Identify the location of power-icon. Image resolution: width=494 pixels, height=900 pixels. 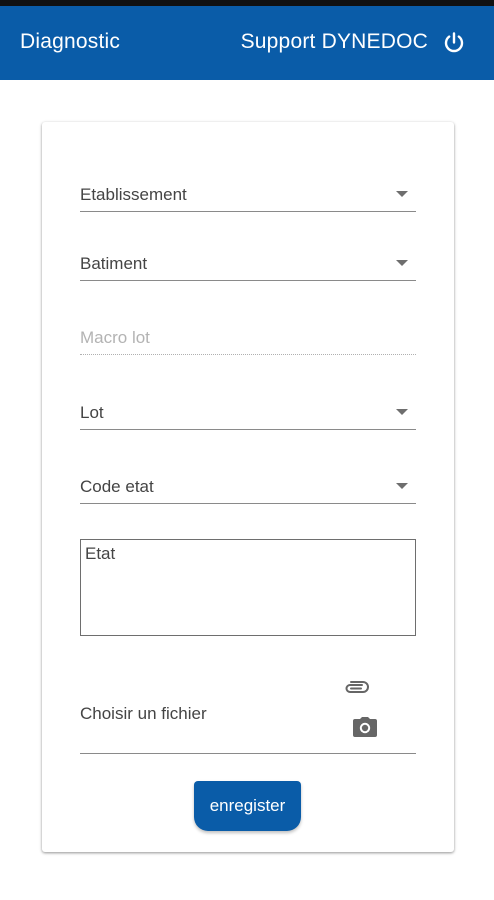
(454, 43).